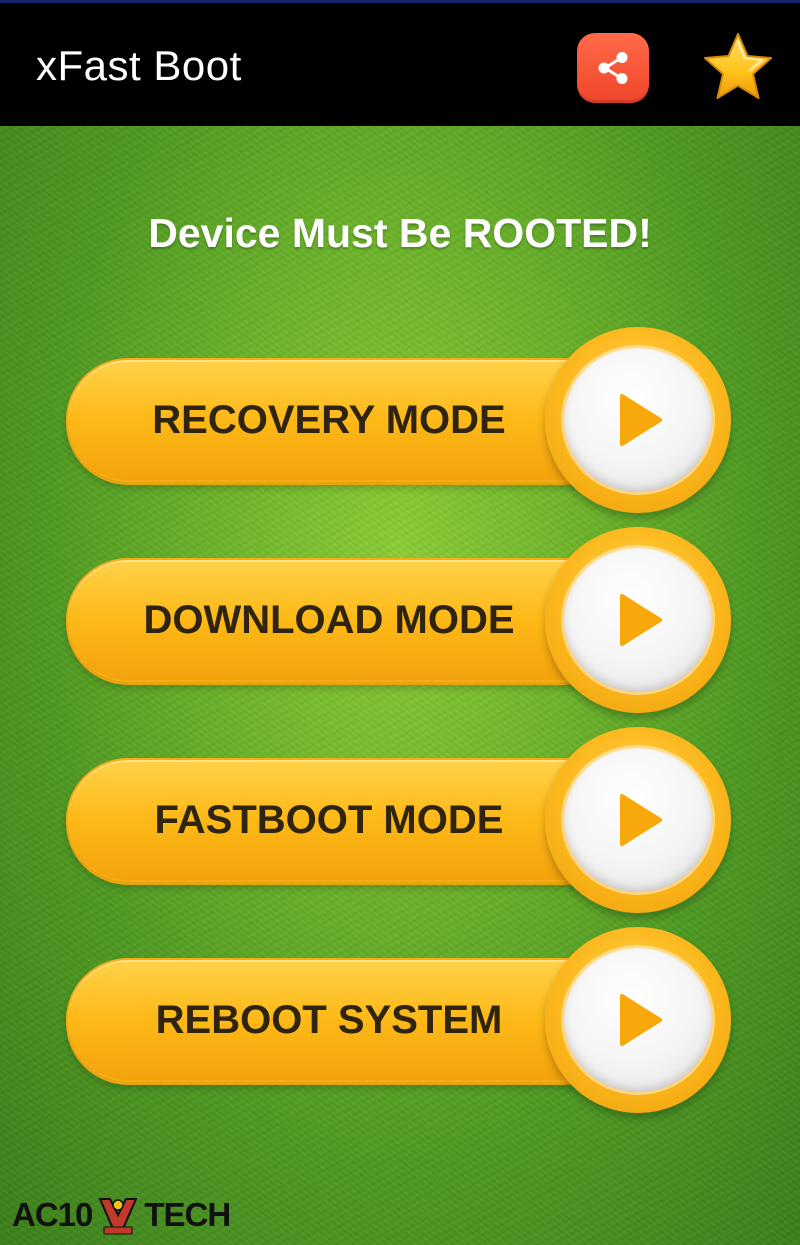 The width and height of the screenshot is (800, 1245). I want to click on watermark: AC10 TECH, so click(121, 1215).